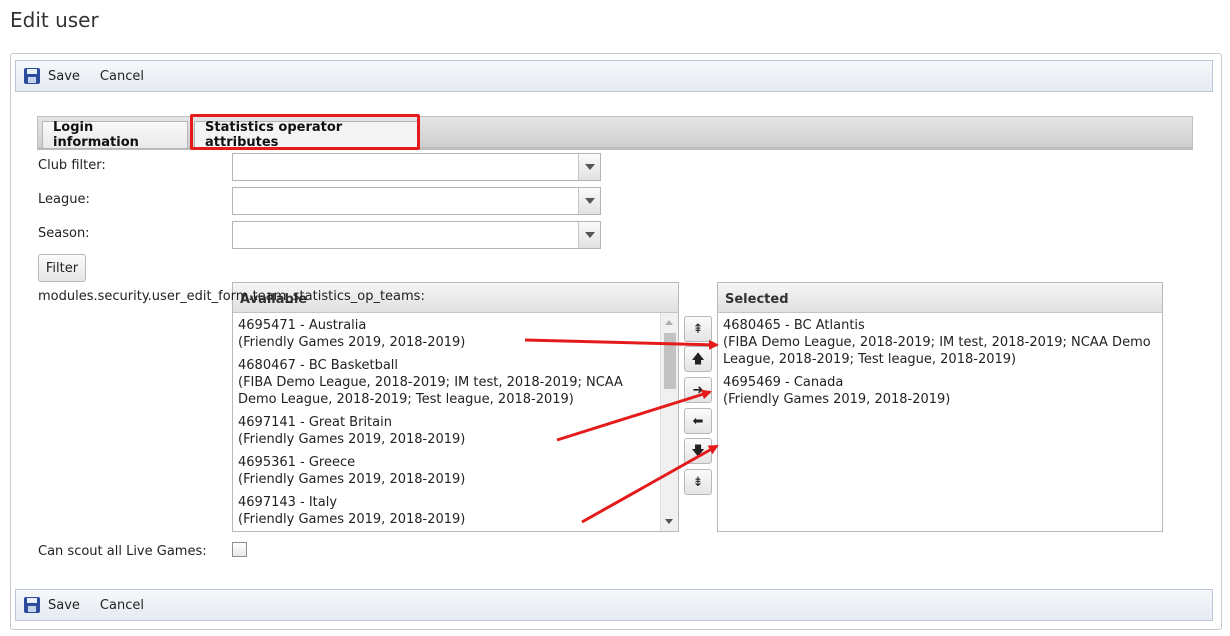  I want to click on list-item-title: 4695361 - Greece, so click(297, 462).